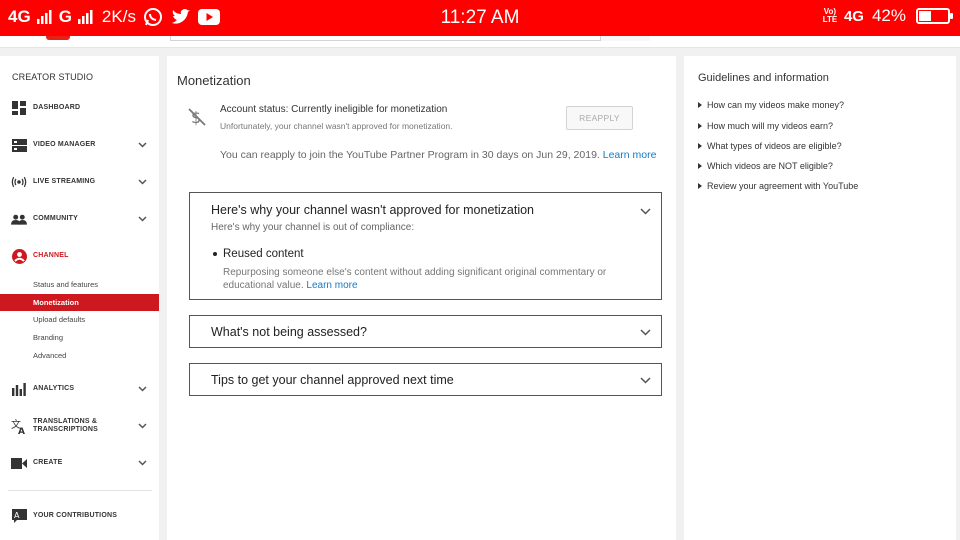 Image resolution: width=960 pixels, height=540 pixels. I want to click on reason-title: Reused content, so click(263, 254).